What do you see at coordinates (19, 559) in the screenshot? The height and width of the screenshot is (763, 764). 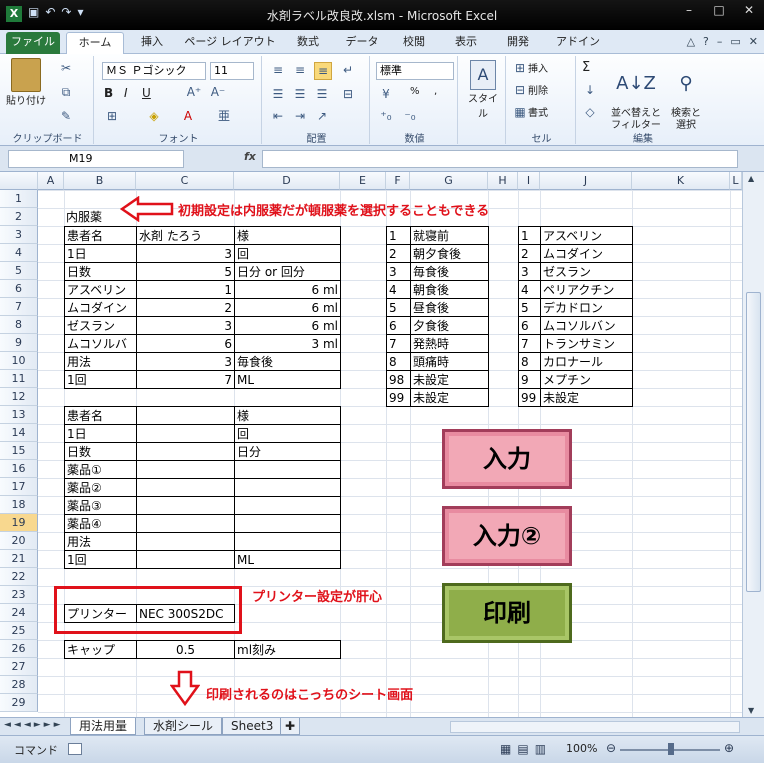 I see `row-header-21: 21` at bounding box center [19, 559].